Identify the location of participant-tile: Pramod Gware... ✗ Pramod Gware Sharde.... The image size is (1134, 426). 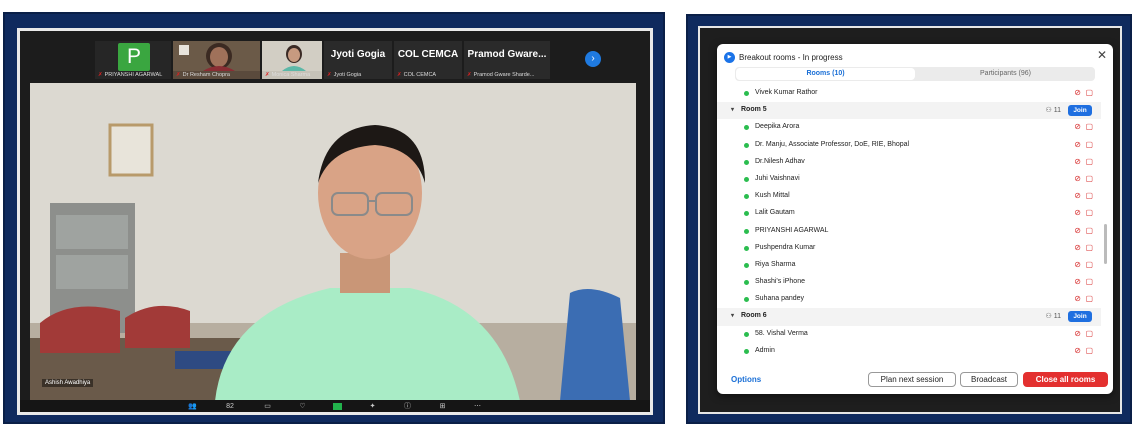
(507, 60).